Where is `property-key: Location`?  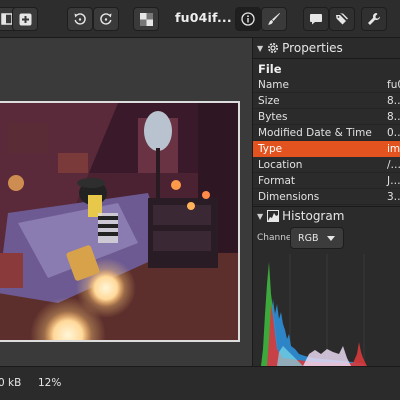
property-key: Location is located at coordinates (280, 164).